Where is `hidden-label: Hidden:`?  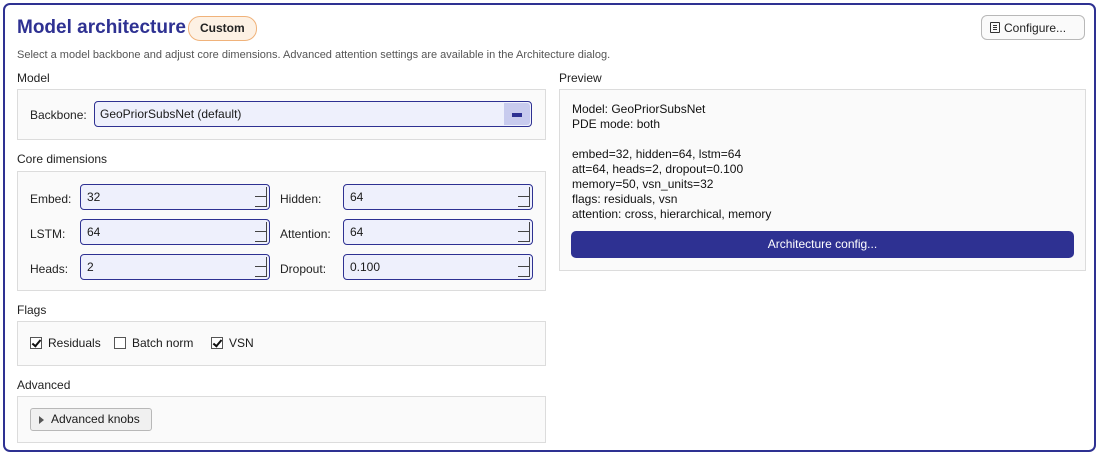
hidden-label: Hidden: is located at coordinates (301, 199).